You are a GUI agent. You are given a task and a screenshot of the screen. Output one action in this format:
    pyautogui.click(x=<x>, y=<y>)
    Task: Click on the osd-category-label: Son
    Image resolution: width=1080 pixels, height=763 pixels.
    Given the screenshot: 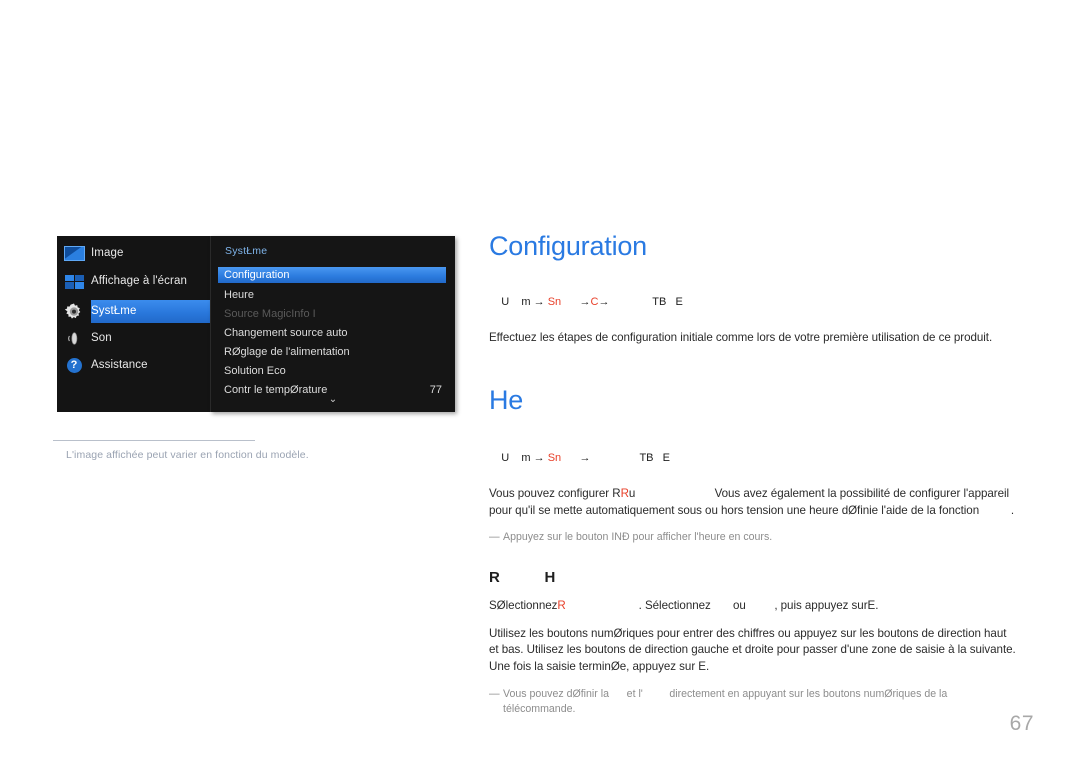 What is the action you would take?
    pyautogui.click(x=101, y=337)
    